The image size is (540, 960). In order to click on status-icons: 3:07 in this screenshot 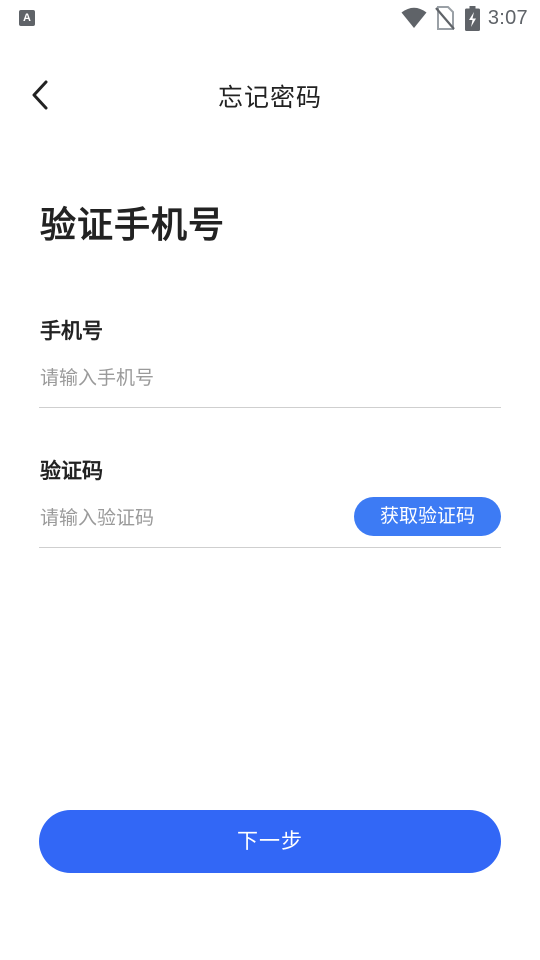, I will do `click(464, 18)`.